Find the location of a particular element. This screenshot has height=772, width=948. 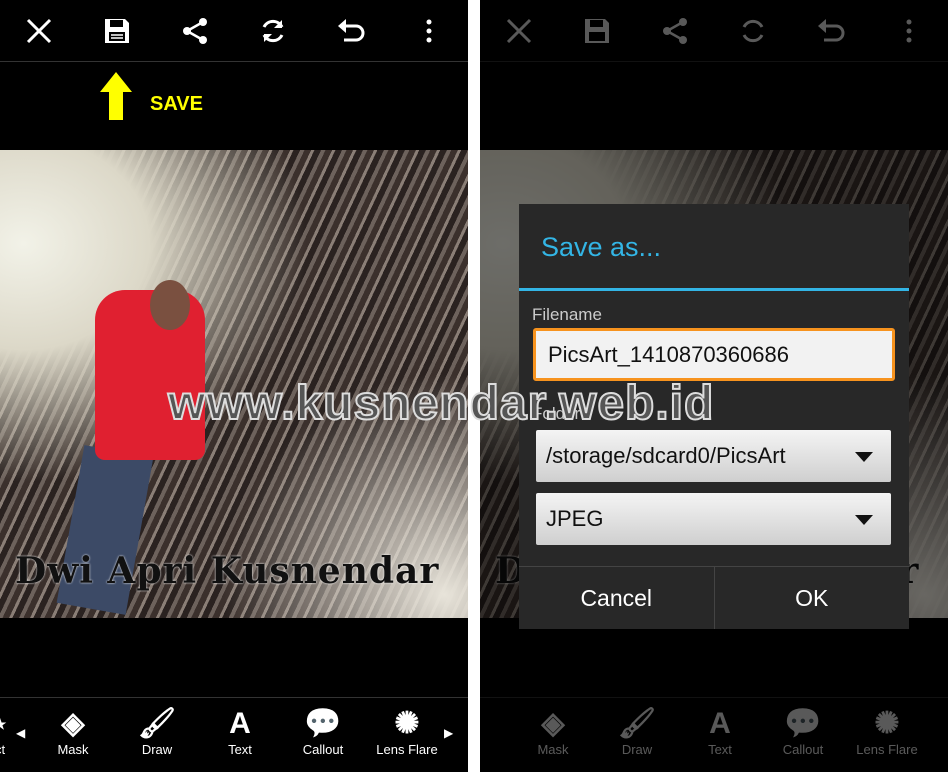

figure-shirt is located at coordinates (150, 375).